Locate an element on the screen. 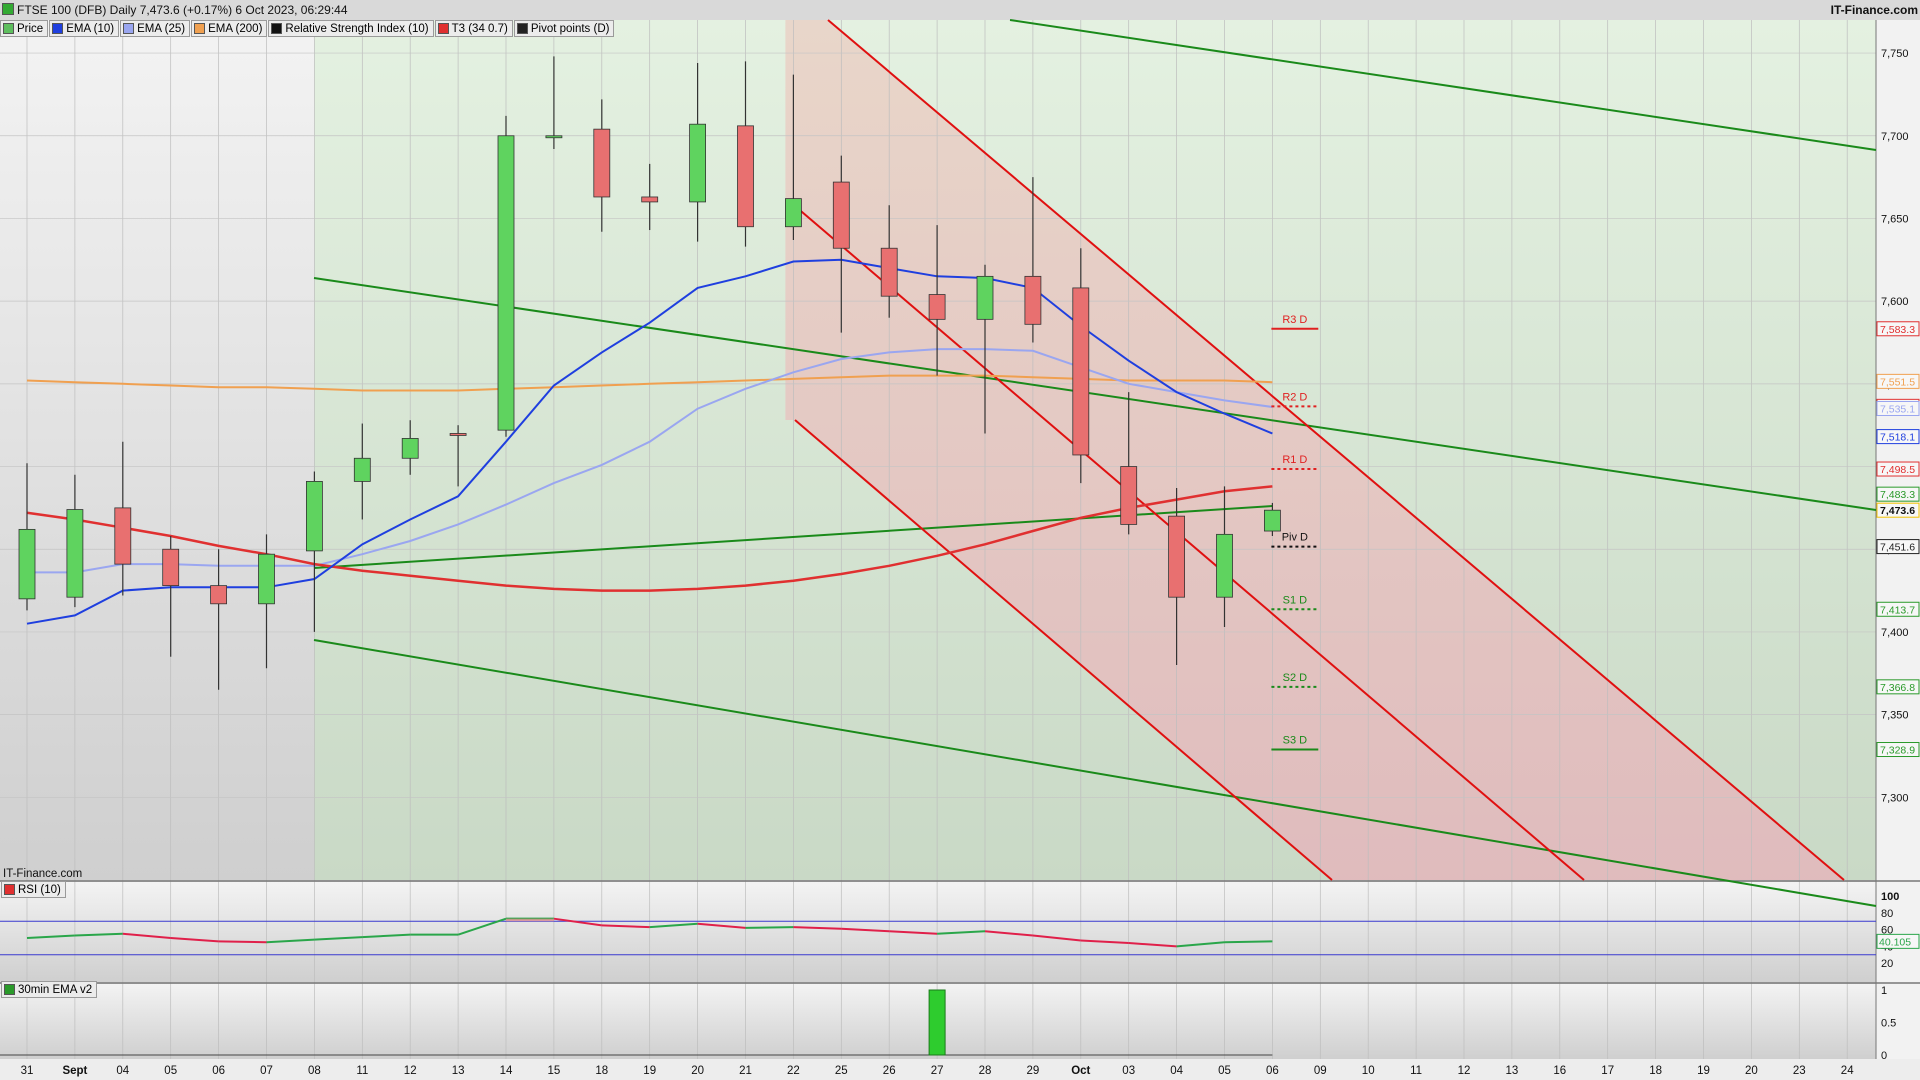 Image resolution: width=1920 pixels, height=1080 pixels. rsi-panel-label: RSI (10) is located at coordinates (33, 889).